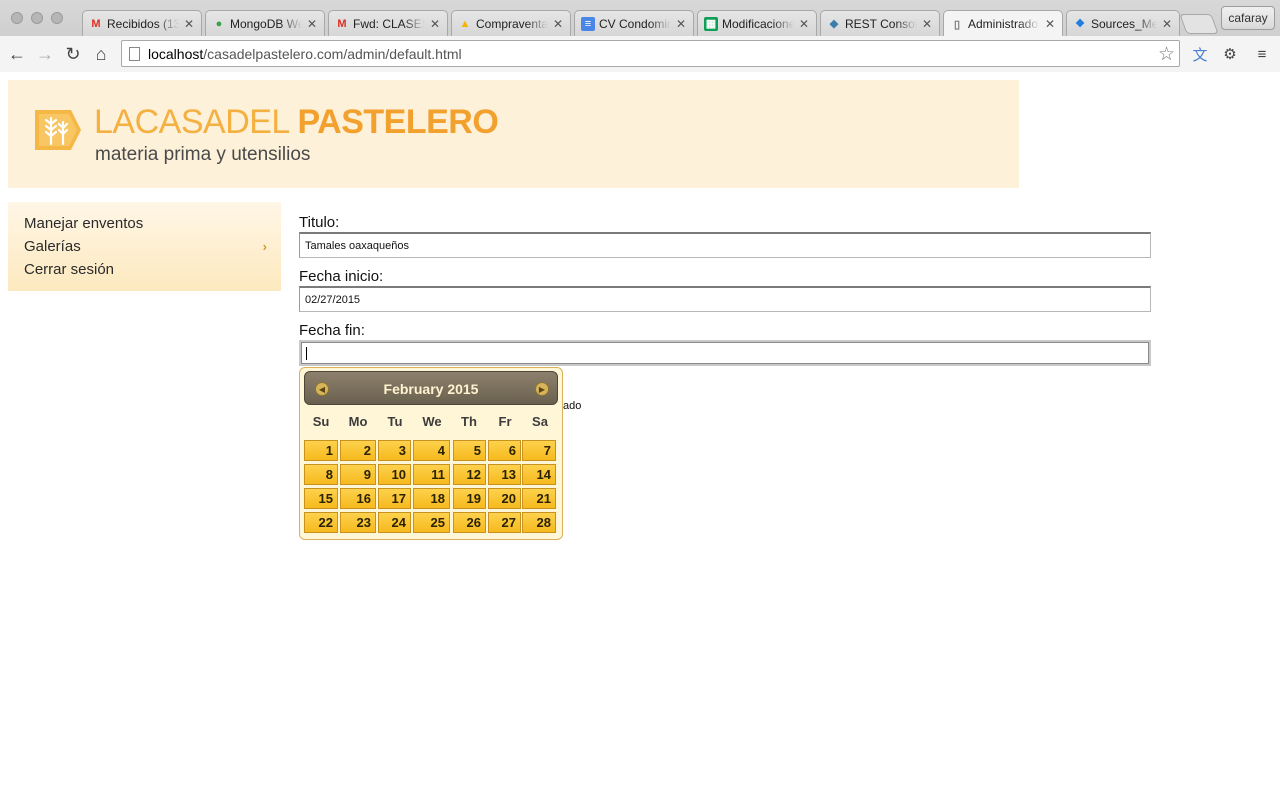 This screenshot has height=800, width=1280. Describe the element at coordinates (395, 421) in the screenshot. I see `weekday-header: Tu` at that location.